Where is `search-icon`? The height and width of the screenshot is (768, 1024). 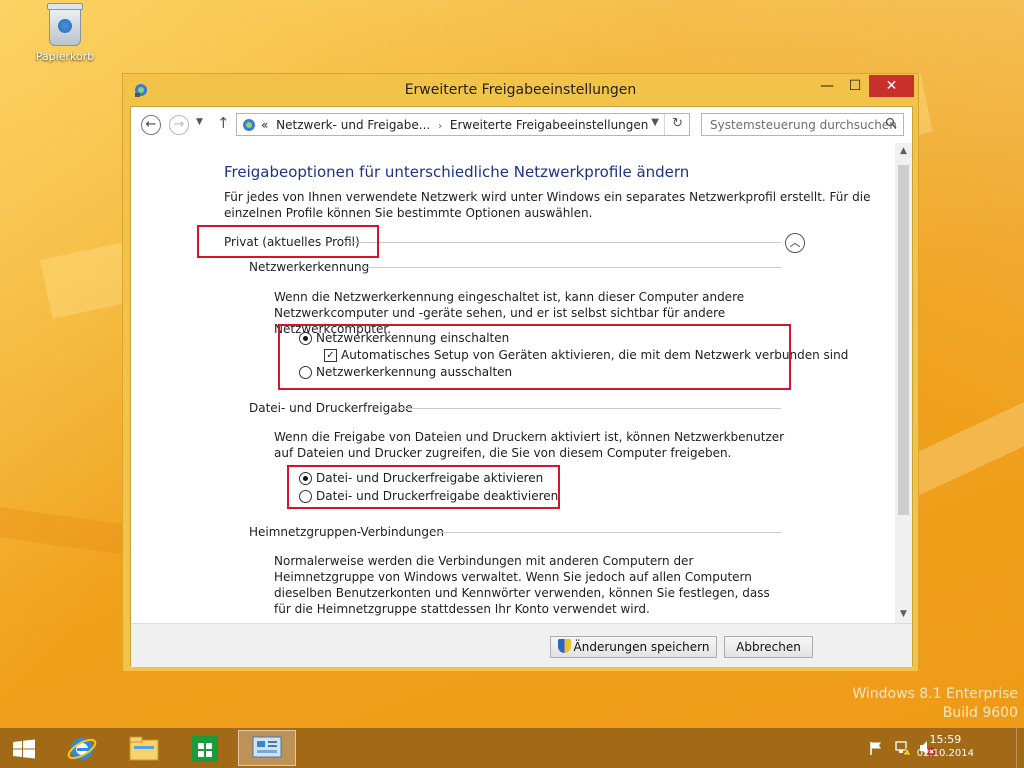 search-icon is located at coordinates (891, 123).